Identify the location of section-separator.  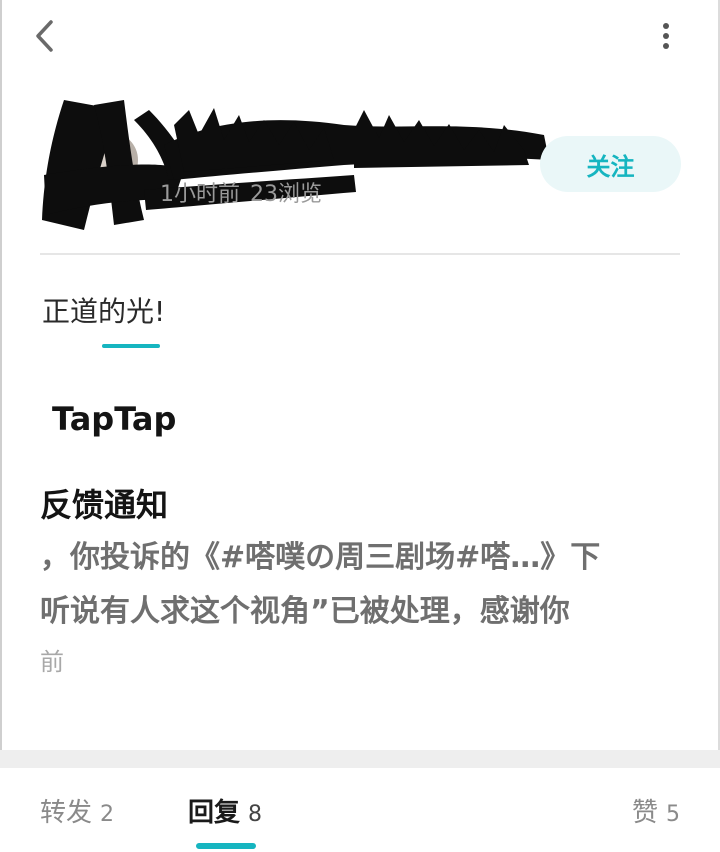
(360, 759).